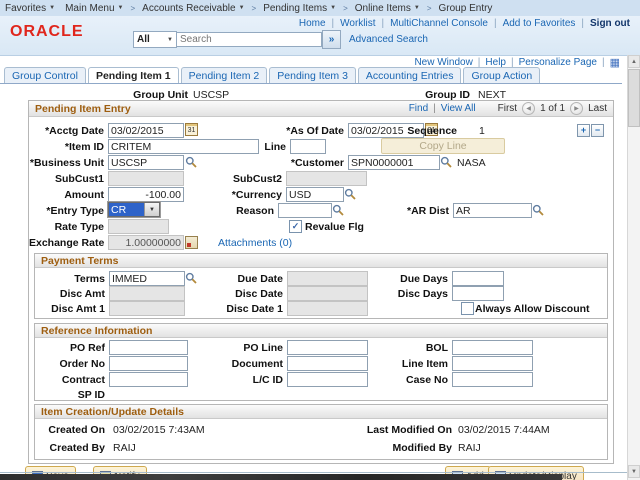  Describe the element at coordinates (634, 98) in the screenshot. I see `scrollbar-thumb` at that location.